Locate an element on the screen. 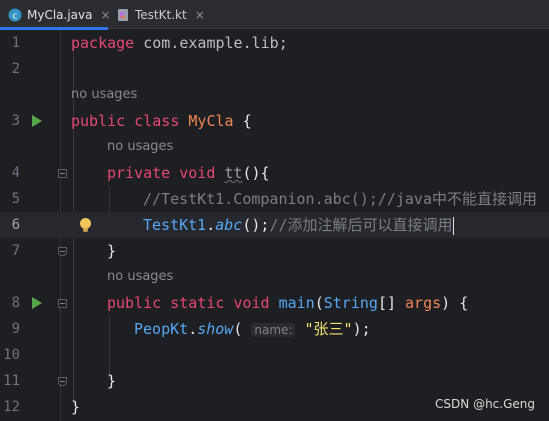 The height and width of the screenshot is (421, 549). parameter-hint: name: is located at coordinates (273, 330).